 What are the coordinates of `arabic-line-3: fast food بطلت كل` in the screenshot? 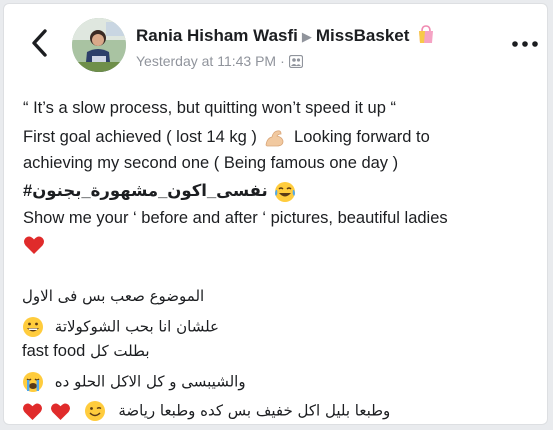 It's located at (86, 351).